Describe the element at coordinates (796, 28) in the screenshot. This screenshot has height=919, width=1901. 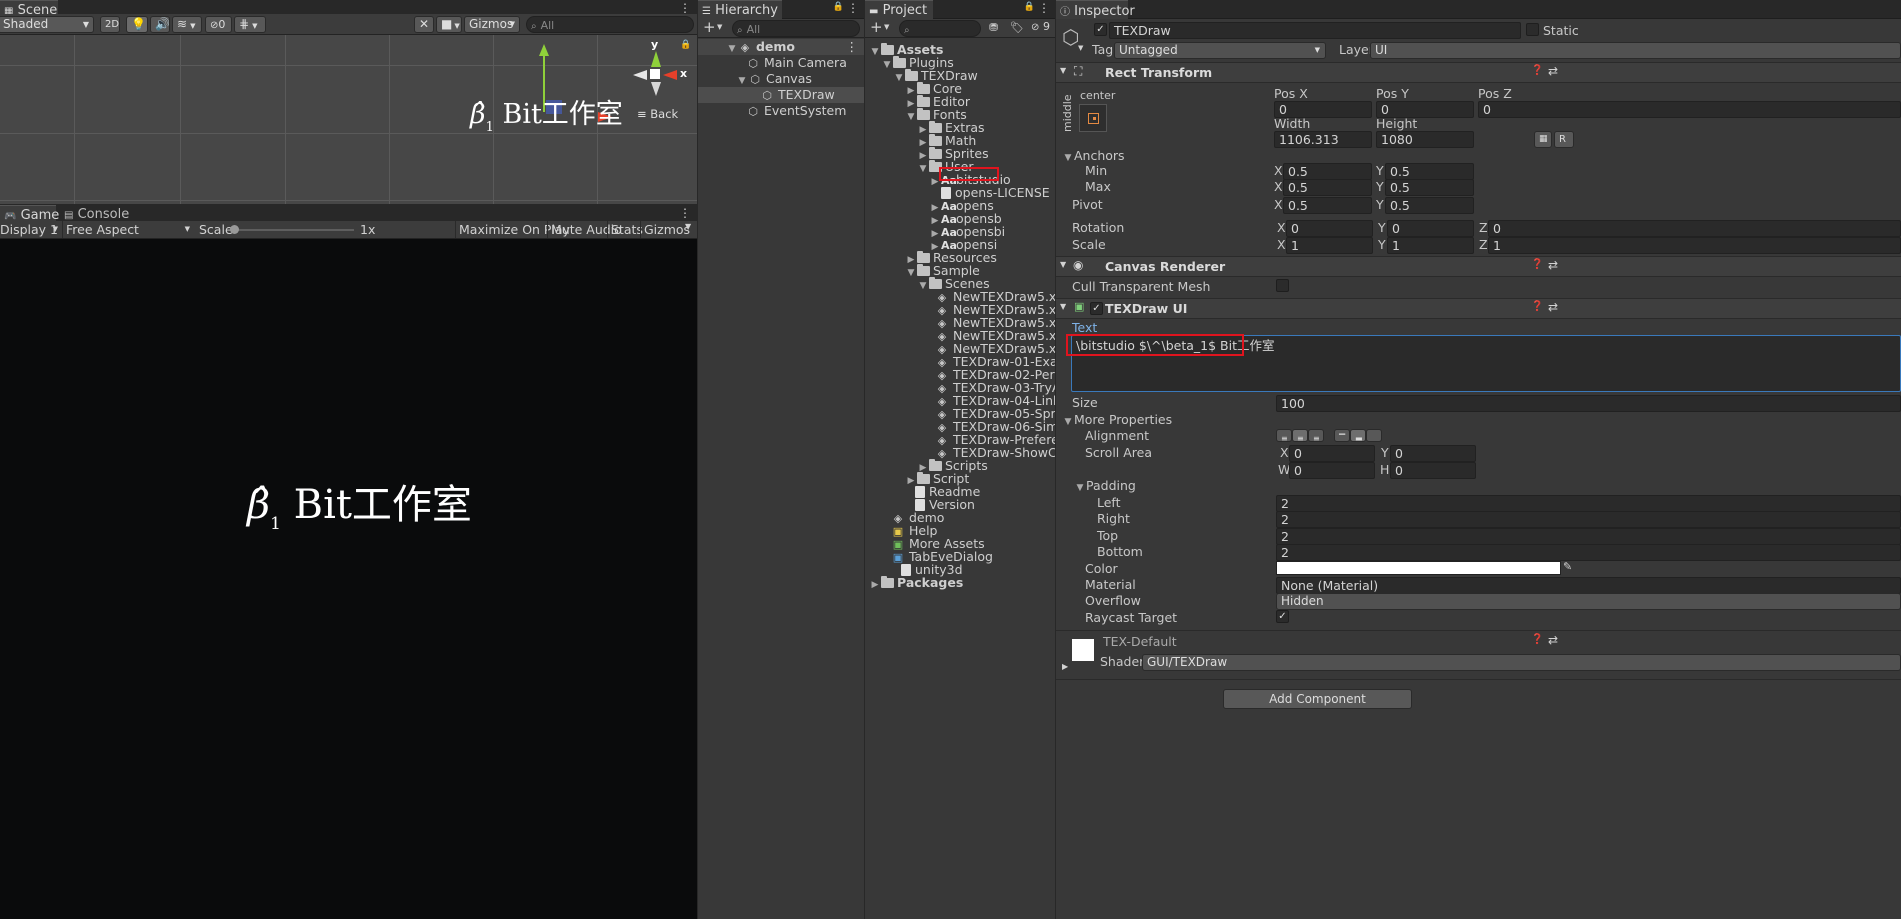
I see `hierarchy-search-input: ⌕ All` at that location.